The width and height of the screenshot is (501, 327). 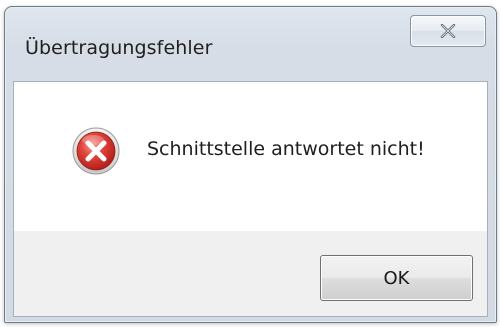 I want to click on error-icon, so click(x=96, y=151).